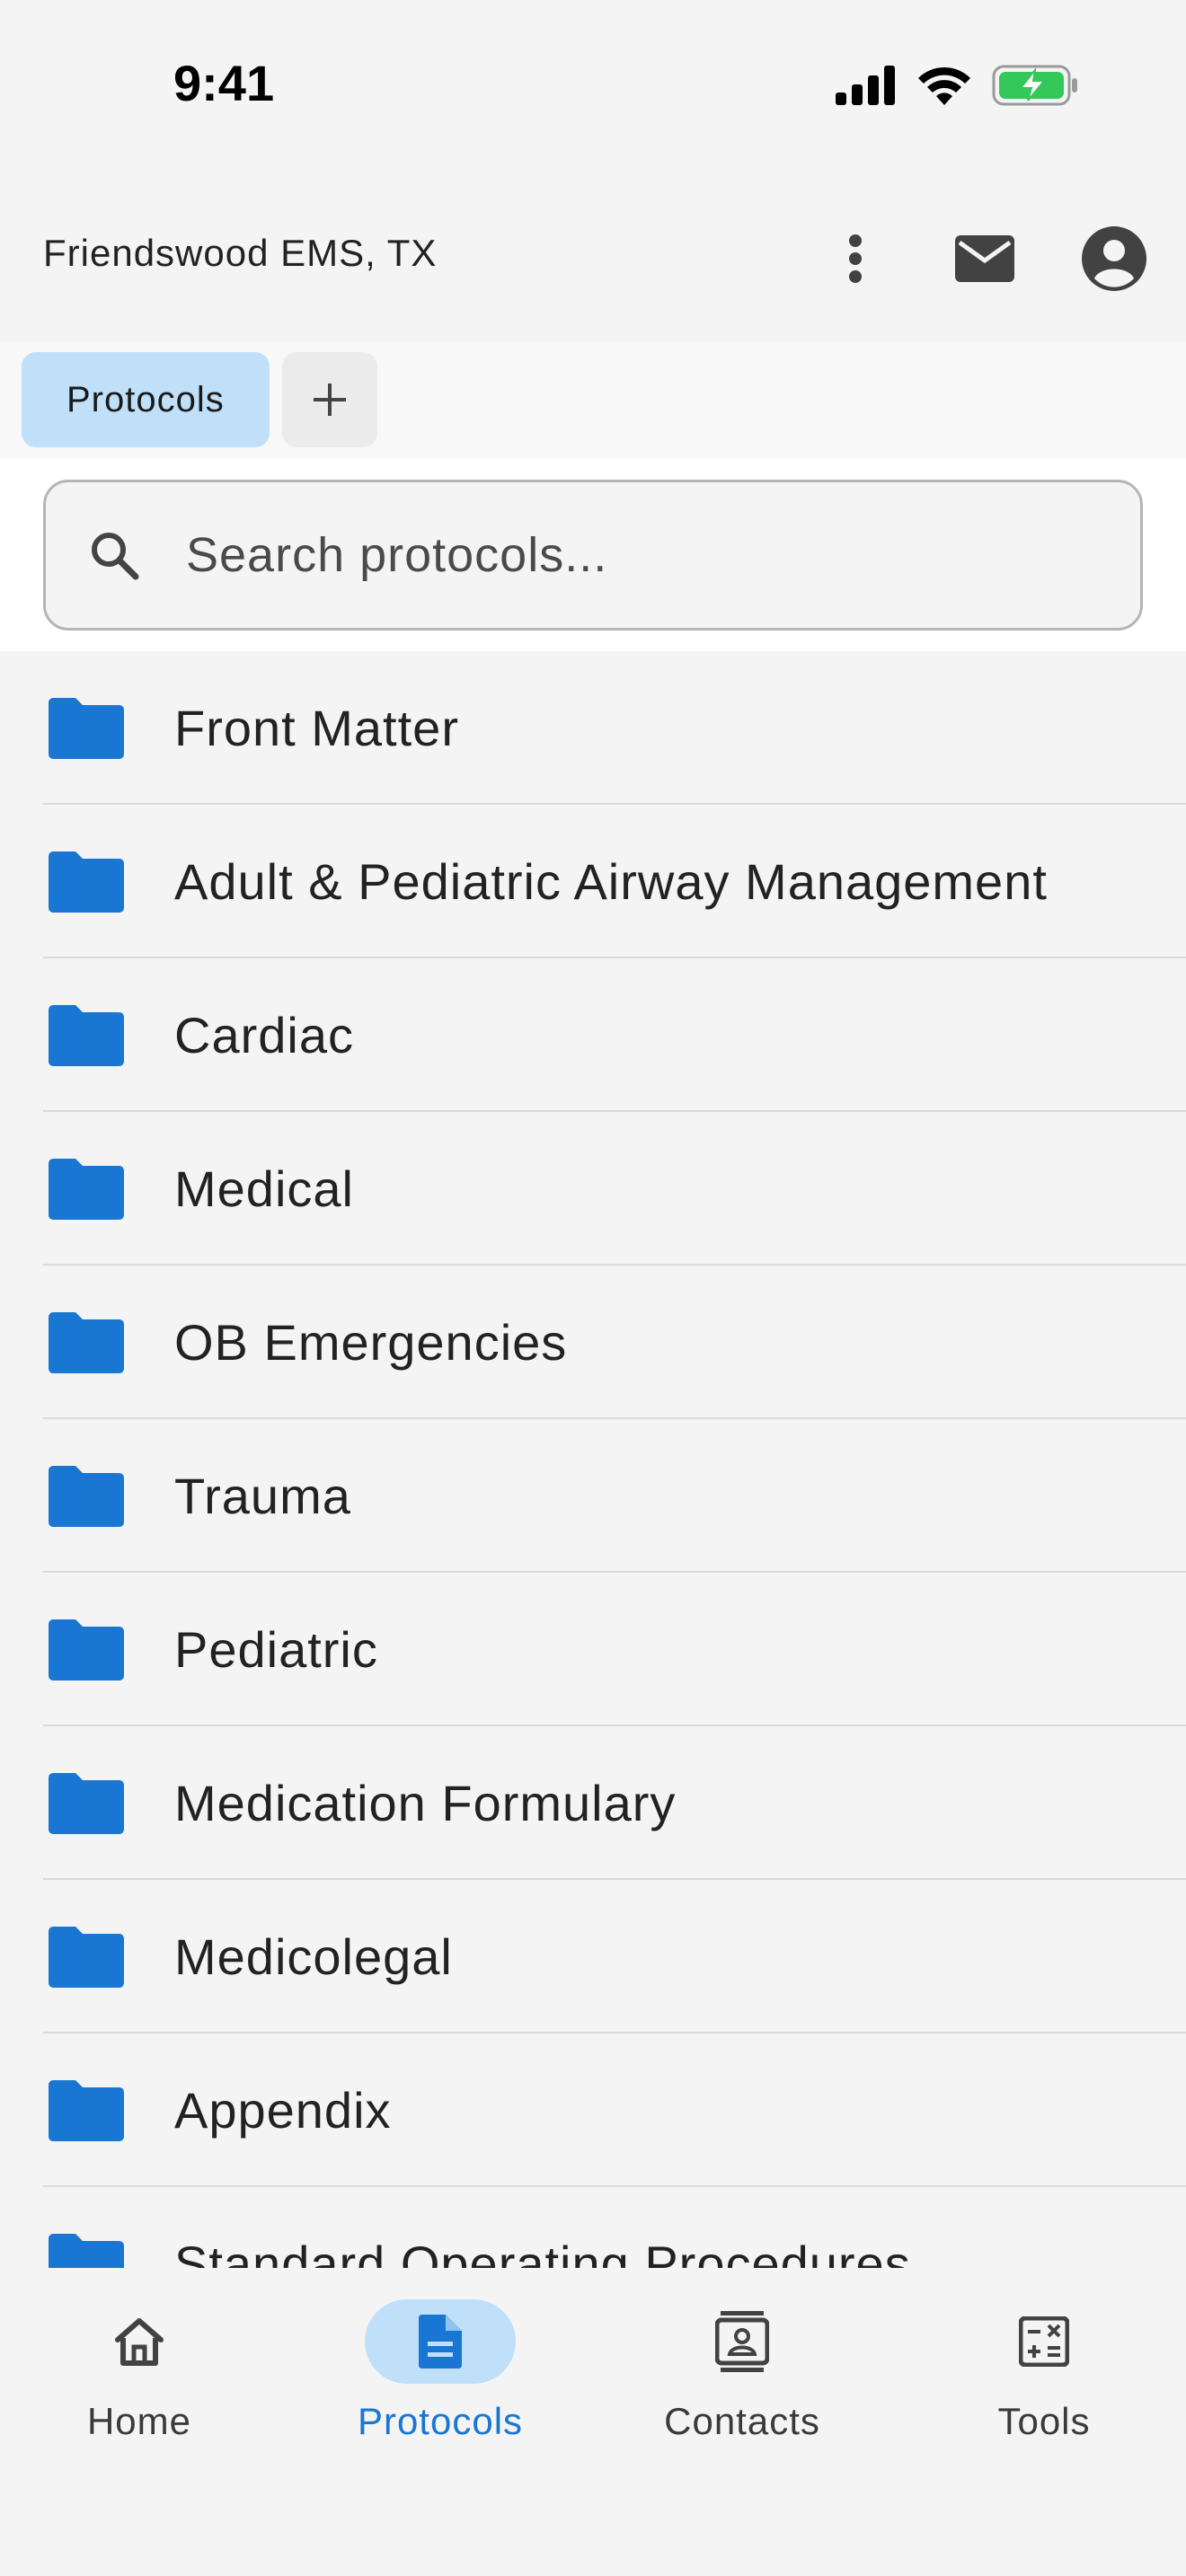  Describe the element at coordinates (276, 1649) in the screenshot. I see `list-item-label: Pediatric` at that location.